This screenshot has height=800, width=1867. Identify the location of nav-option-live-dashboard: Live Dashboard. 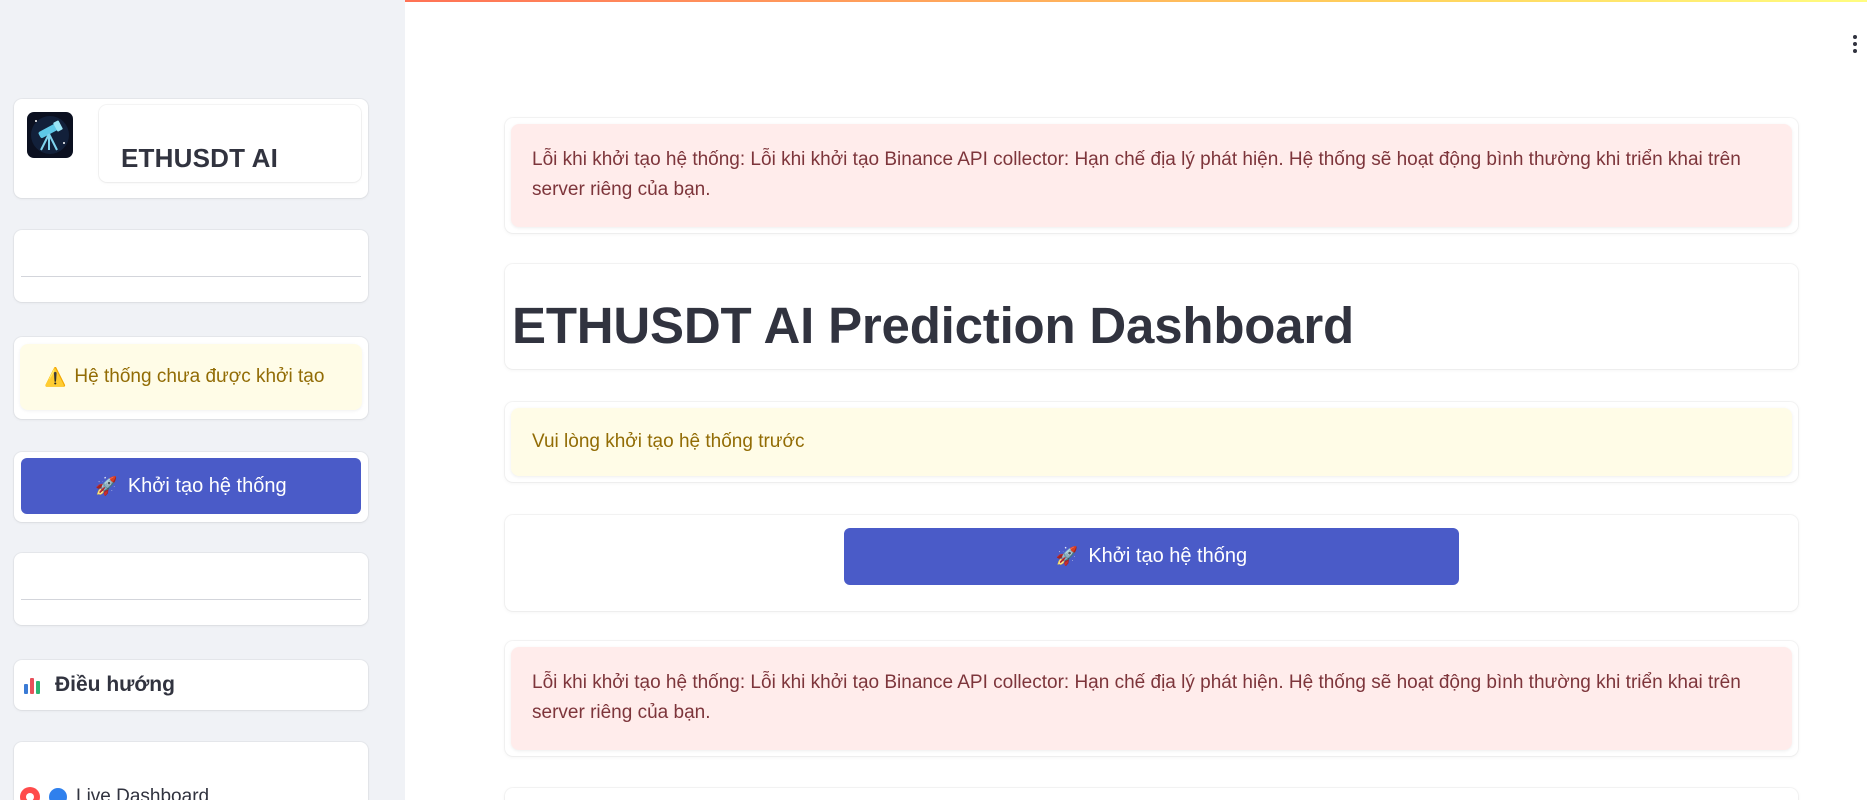
(114, 793).